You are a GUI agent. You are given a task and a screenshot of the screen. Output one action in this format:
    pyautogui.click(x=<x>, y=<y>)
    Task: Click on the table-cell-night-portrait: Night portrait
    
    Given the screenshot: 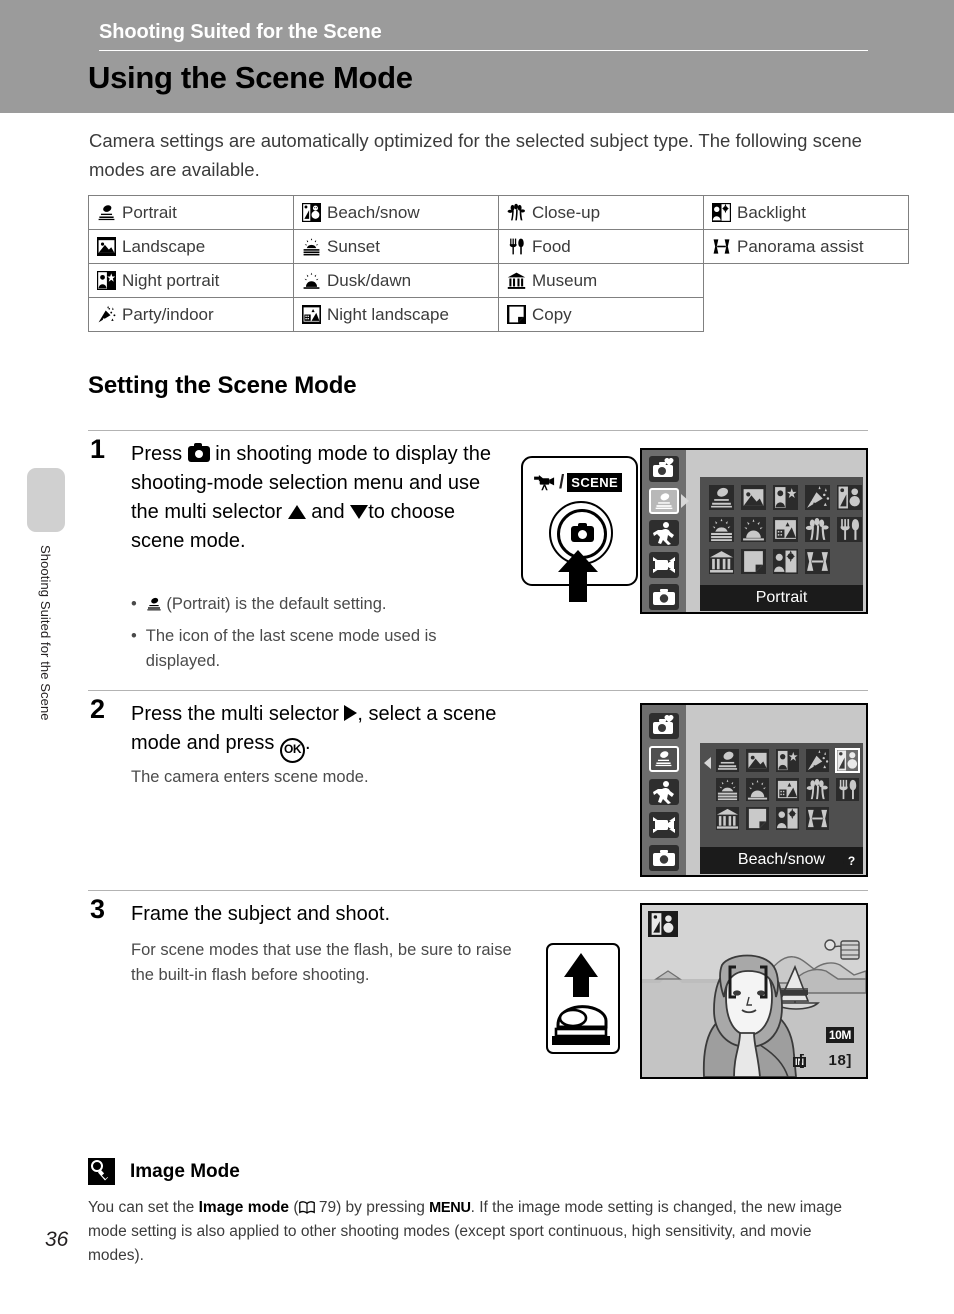 What is the action you would take?
    pyautogui.click(x=191, y=280)
    